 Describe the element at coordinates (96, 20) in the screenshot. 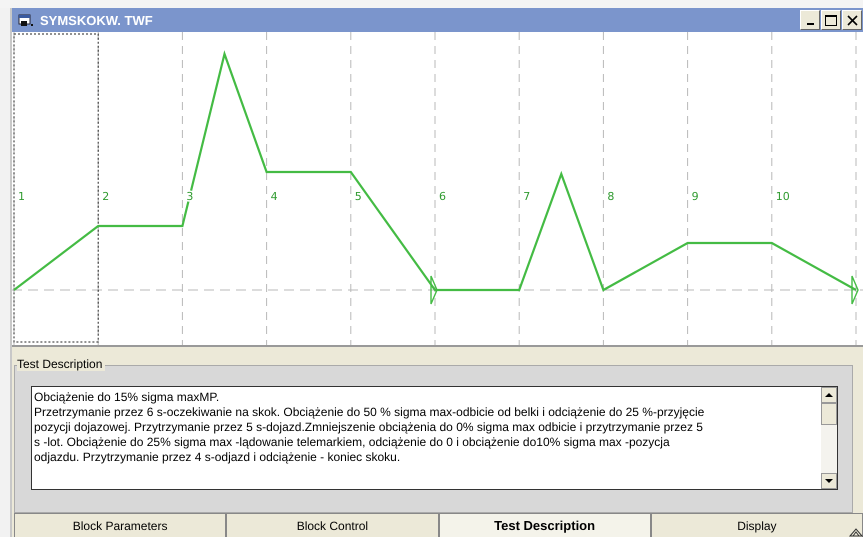

I see `window-title: SYMSKOKW. TWF` at that location.